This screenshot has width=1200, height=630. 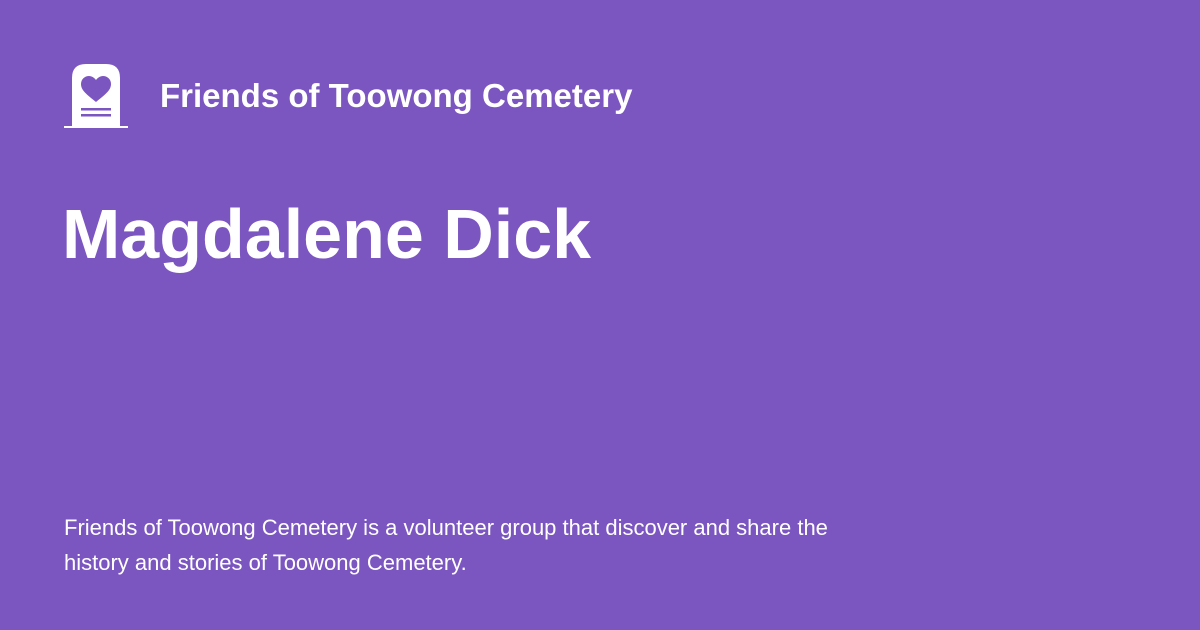 What do you see at coordinates (96, 96) in the screenshot?
I see `headstone-heart-icon` at bounding box center [96, 96].